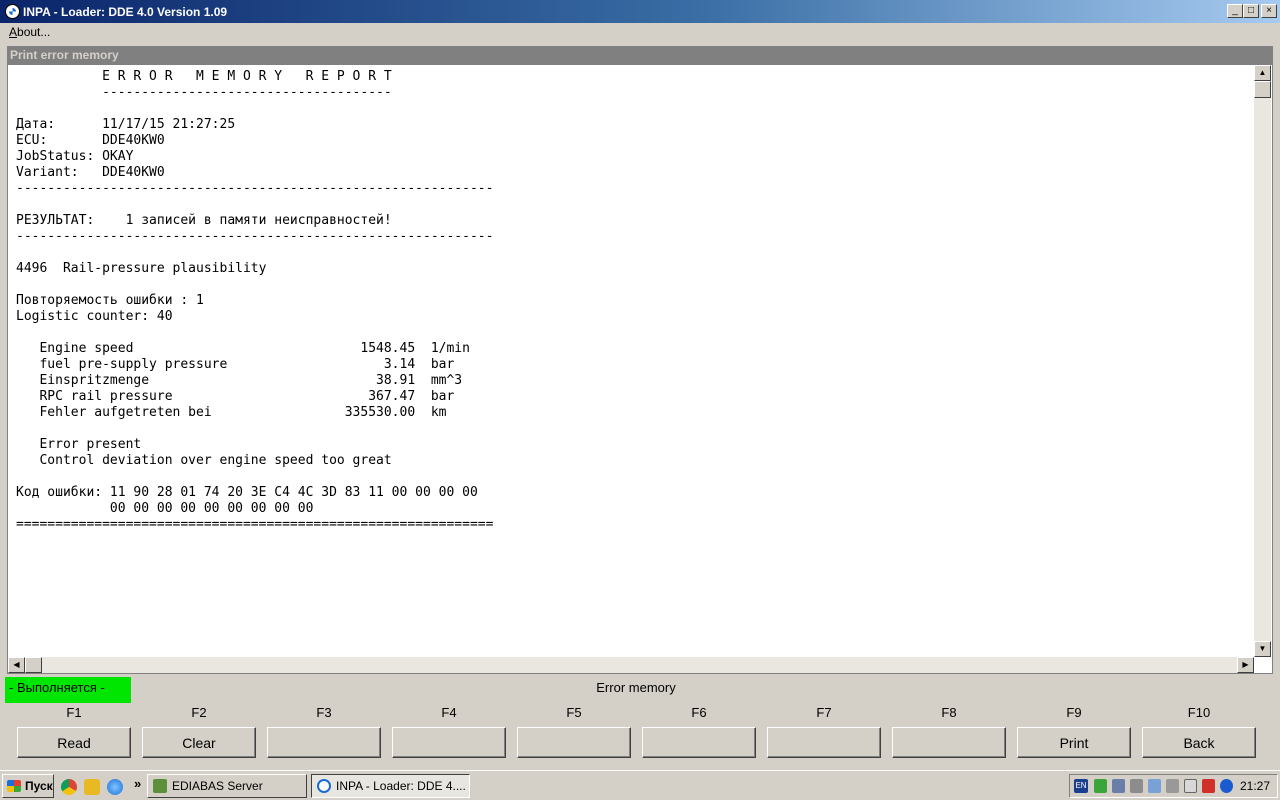 The height and width of the screenshot is (800, 1280). I want to click on fkey-label-f5: F5, so click(574, 712).